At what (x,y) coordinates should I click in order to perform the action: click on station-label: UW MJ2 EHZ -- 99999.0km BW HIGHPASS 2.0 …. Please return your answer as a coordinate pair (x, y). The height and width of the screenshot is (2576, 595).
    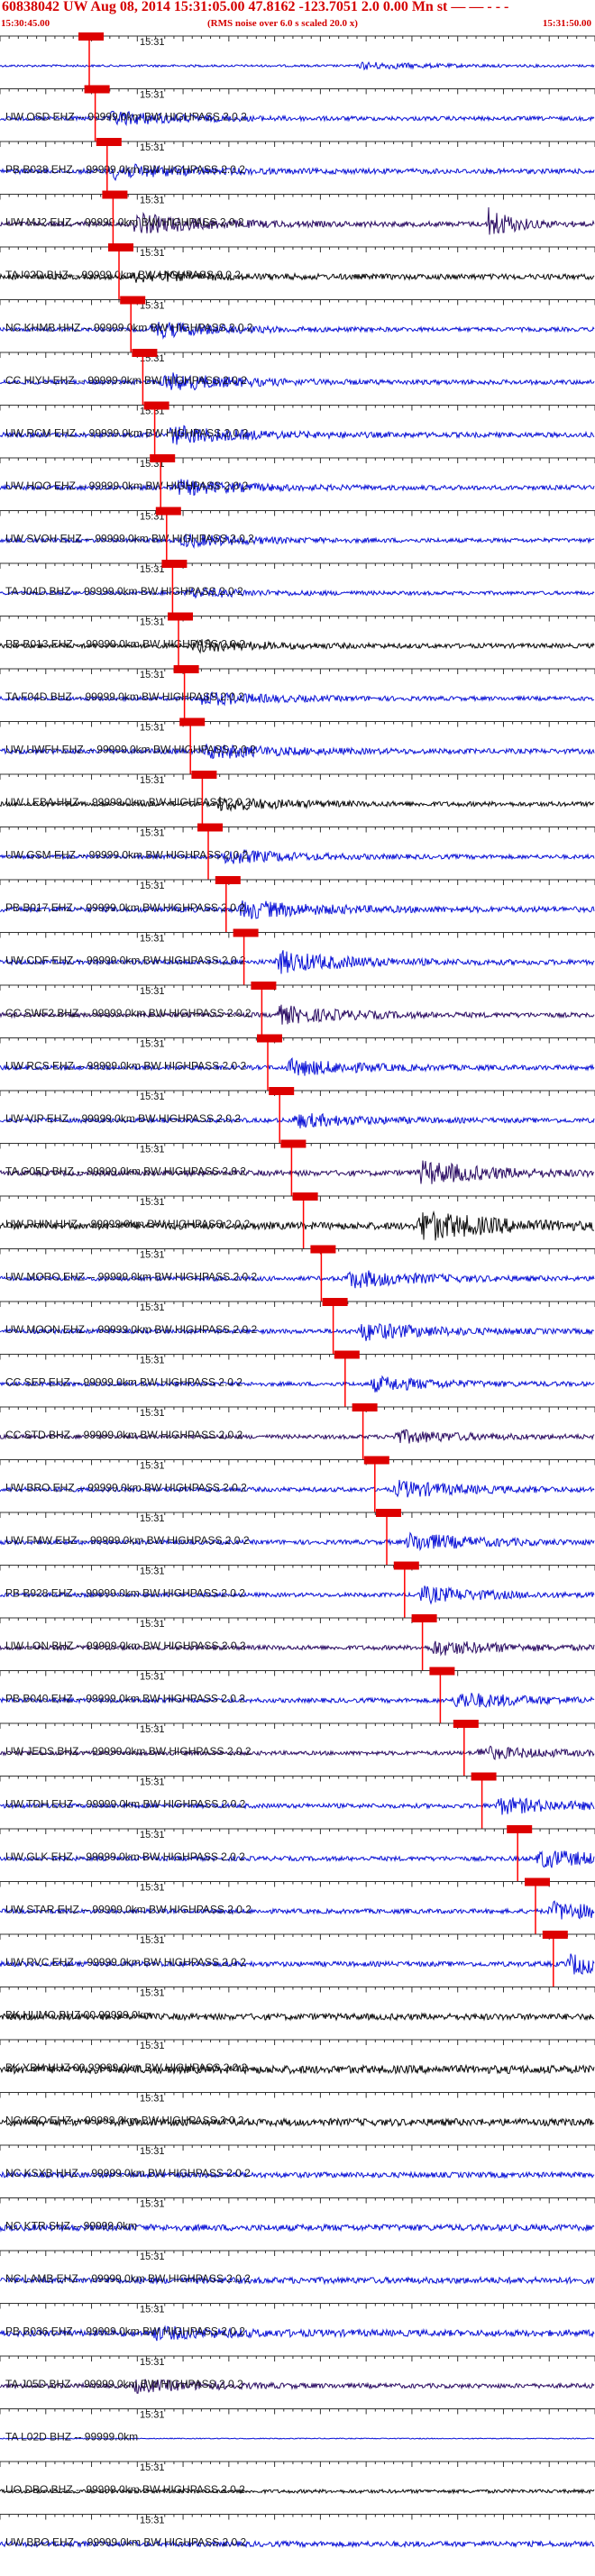
    Looking at the image, I should click on (125, 222).